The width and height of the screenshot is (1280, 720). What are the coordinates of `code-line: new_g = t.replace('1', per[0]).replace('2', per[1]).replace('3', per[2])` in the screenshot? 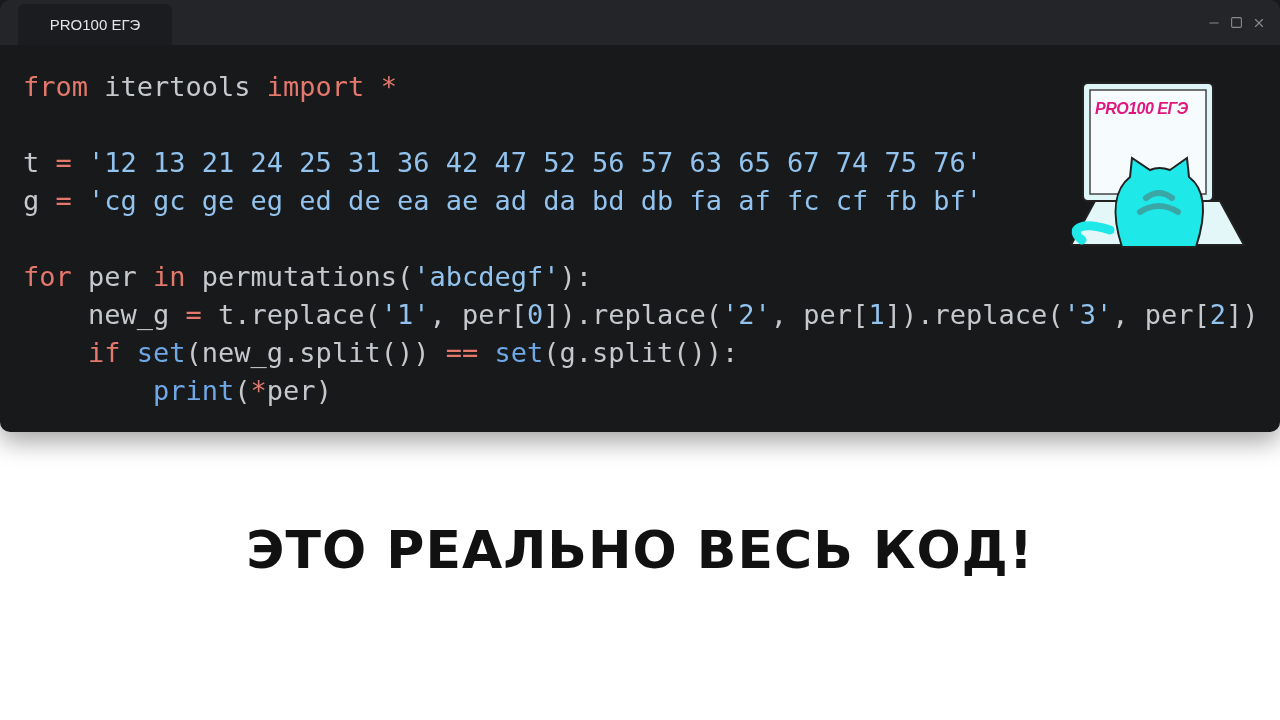 It's located at (673, 315).